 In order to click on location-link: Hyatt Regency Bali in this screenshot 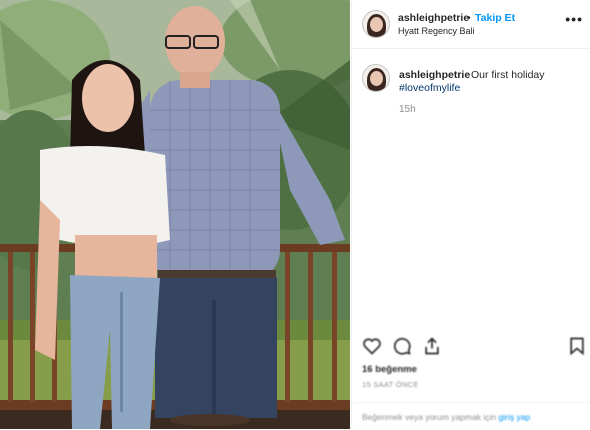, I will do `click(436, 31)`.